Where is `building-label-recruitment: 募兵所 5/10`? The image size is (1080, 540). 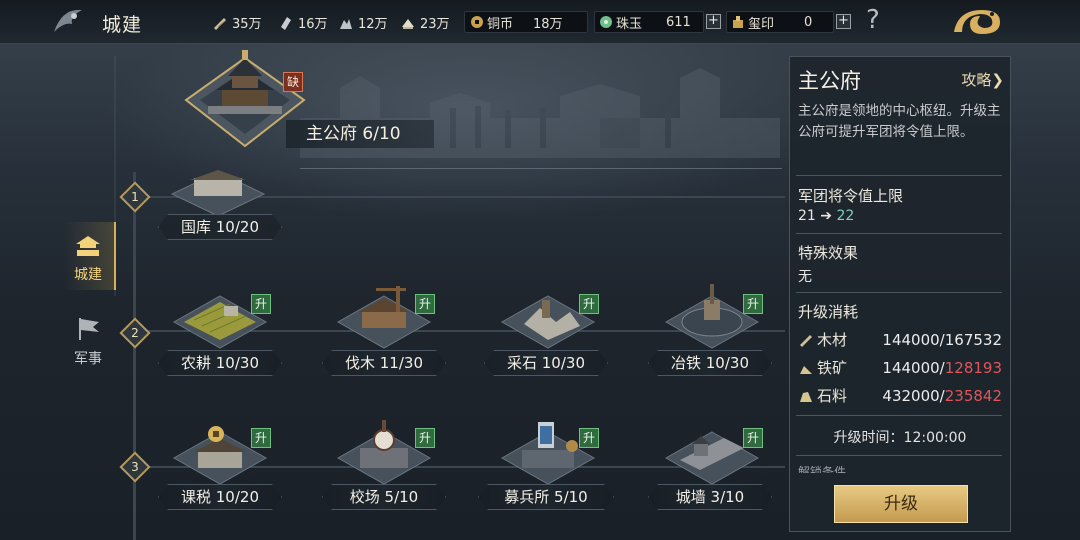 building-label-recruitment: 募兵所 5/10 is located at coordinates (546, 497).